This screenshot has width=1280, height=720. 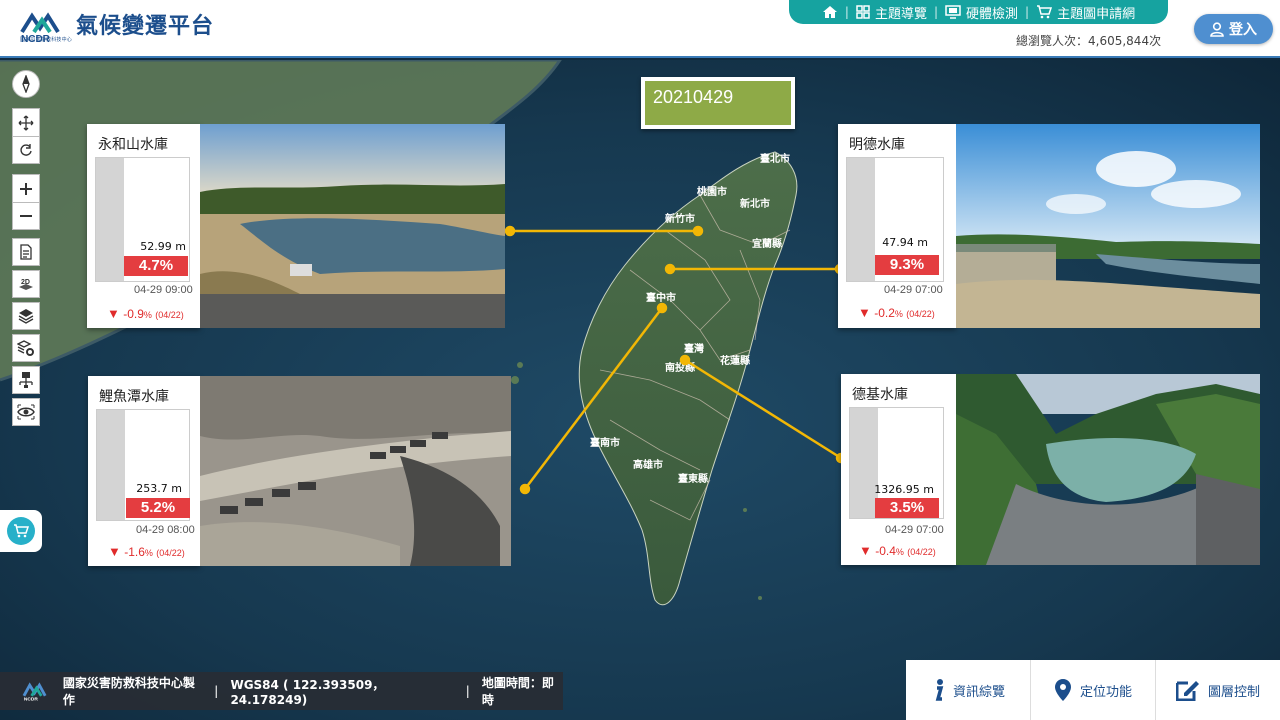 I want to click on water-level: 253.7 m, so click(x=159, y=488).